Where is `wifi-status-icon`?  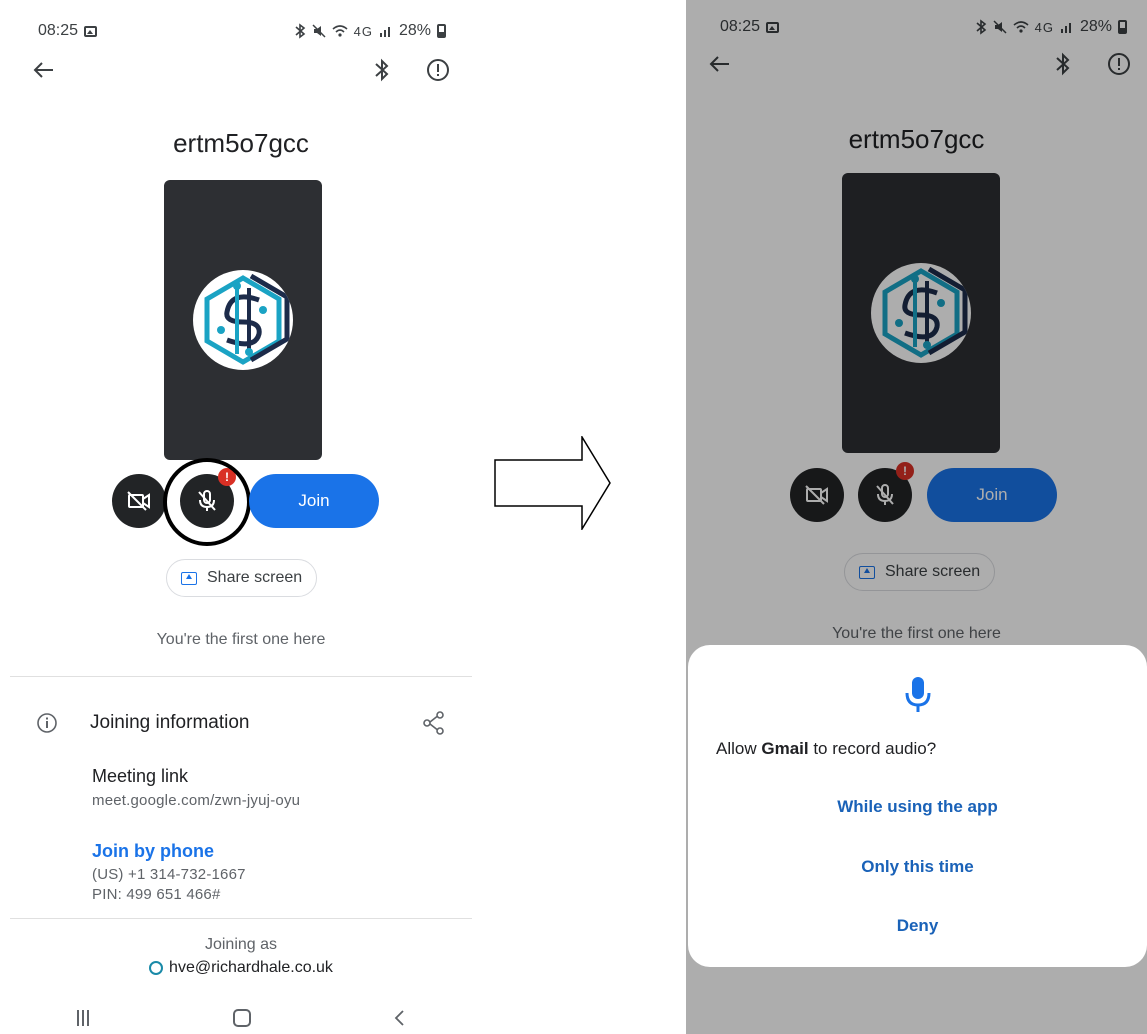
wifi-status-icon is located at coordinates (340, 31).